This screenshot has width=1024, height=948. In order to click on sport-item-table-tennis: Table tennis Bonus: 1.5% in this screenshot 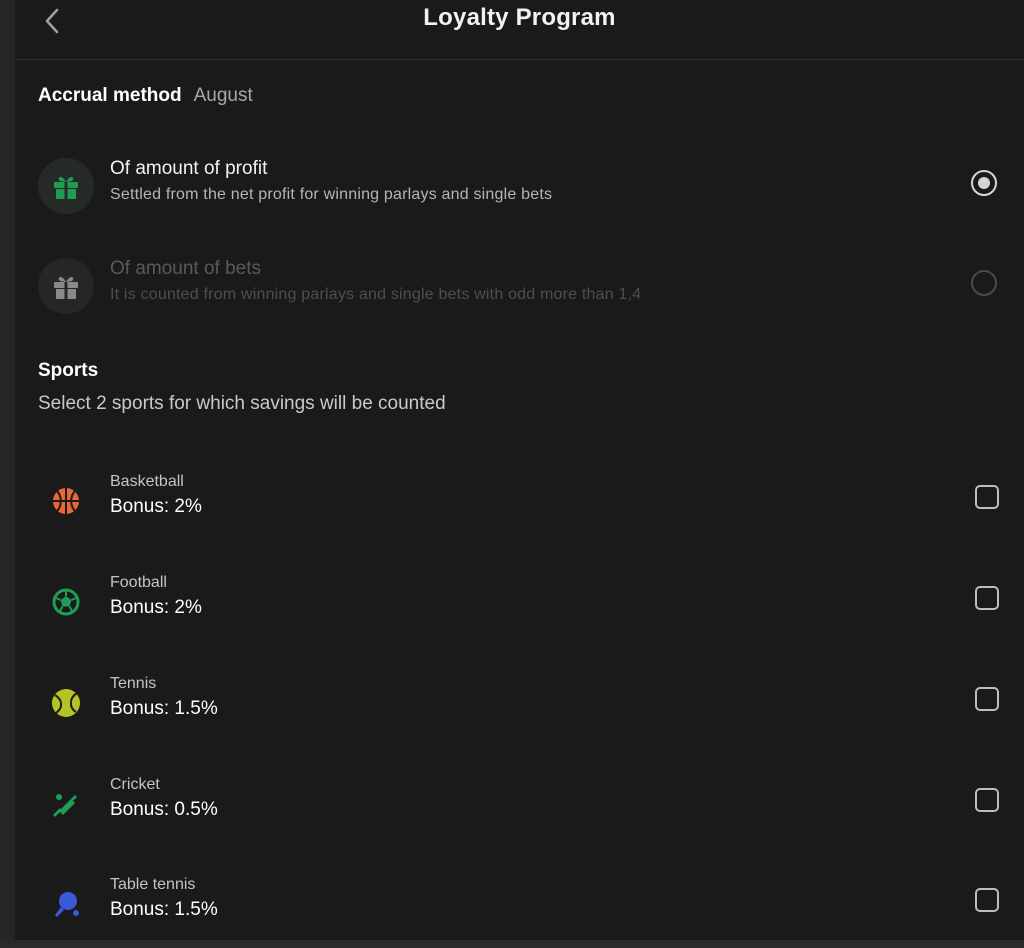, I will do `click(519, 908)`.